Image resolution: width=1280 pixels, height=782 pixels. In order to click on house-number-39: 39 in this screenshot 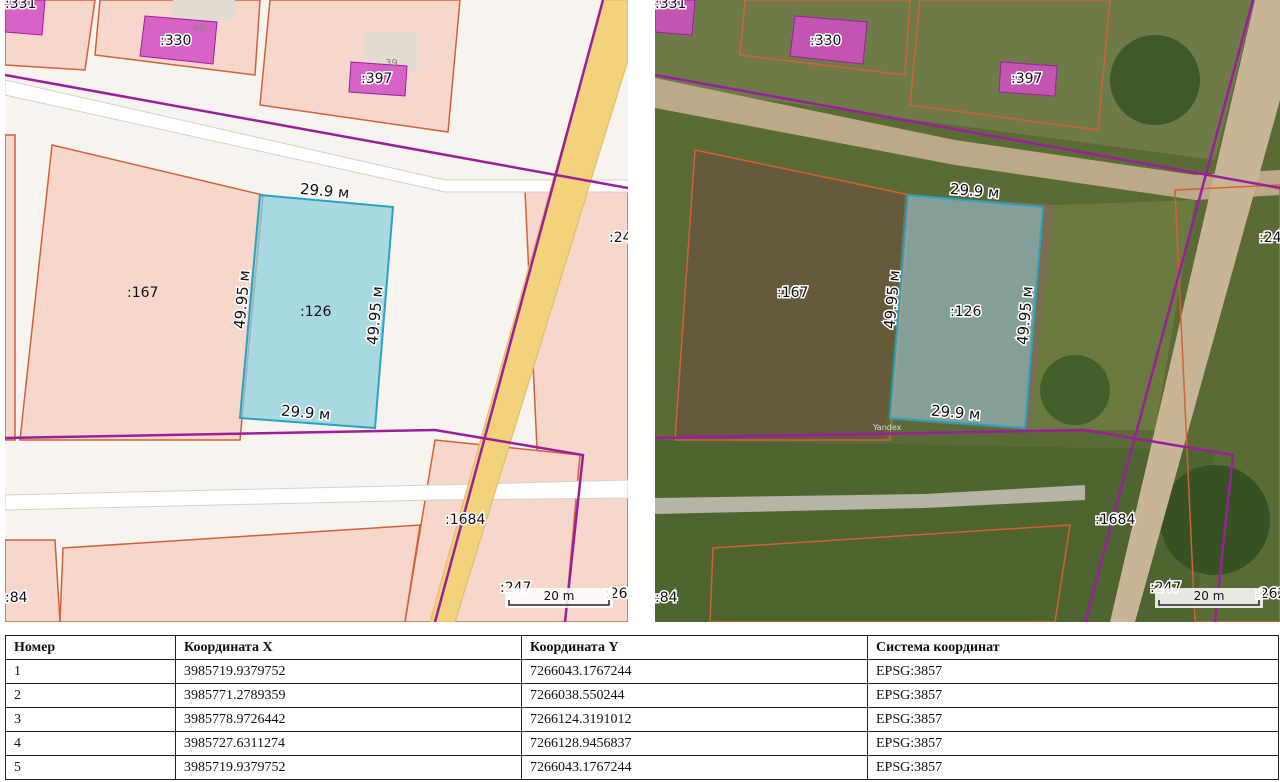, I will do `click(391, 63)`.